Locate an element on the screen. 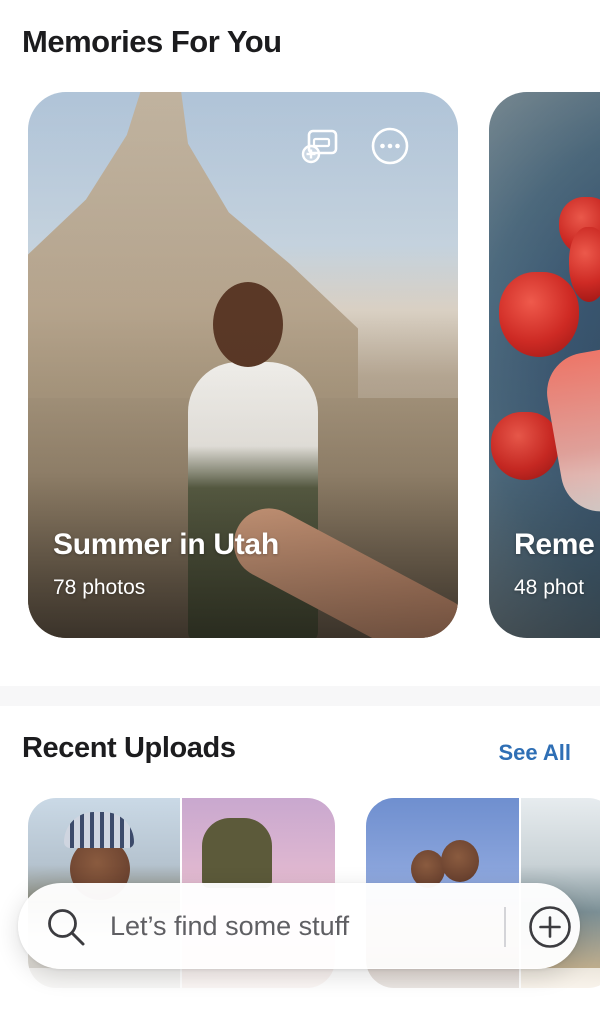 The width and height of the screenshot is (600, 1015). memory-title: Summer in Utah is located at coordinates (166, 544).